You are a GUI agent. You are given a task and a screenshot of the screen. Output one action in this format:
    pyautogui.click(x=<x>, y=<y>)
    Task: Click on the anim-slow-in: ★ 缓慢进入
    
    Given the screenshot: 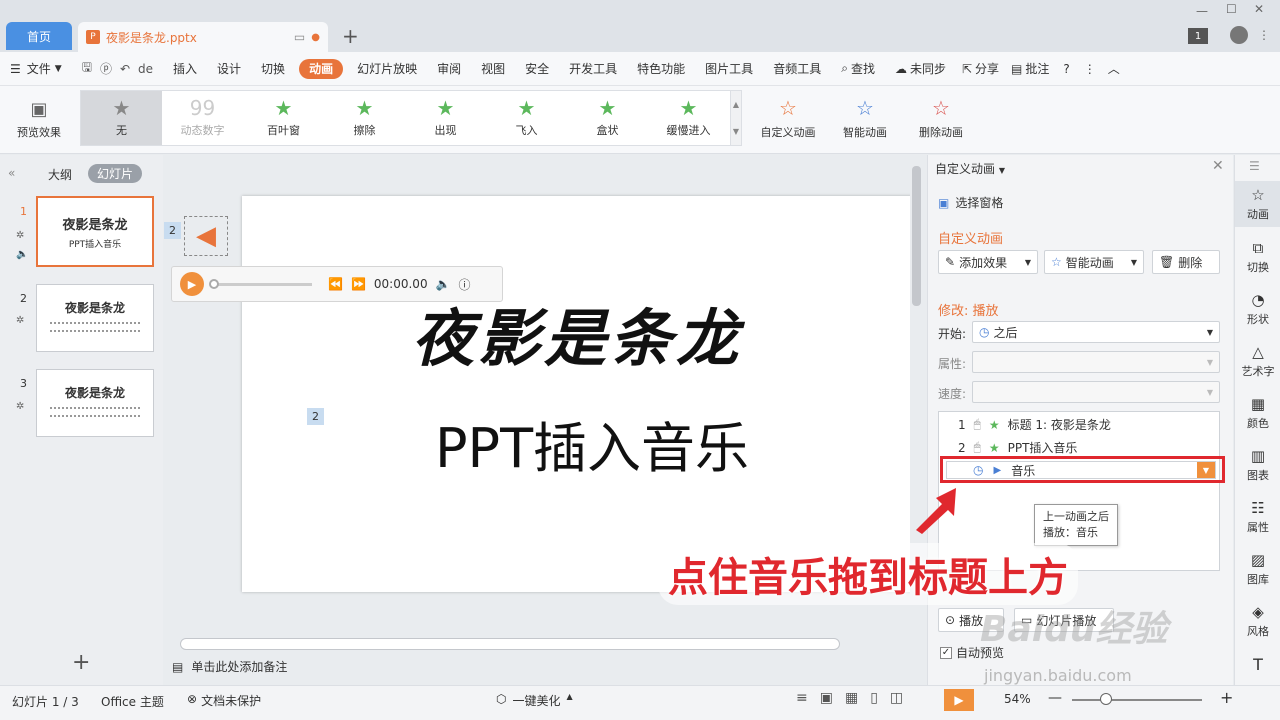 What is the action you would take?
    pyautogui.click(x=688, y=118)
    